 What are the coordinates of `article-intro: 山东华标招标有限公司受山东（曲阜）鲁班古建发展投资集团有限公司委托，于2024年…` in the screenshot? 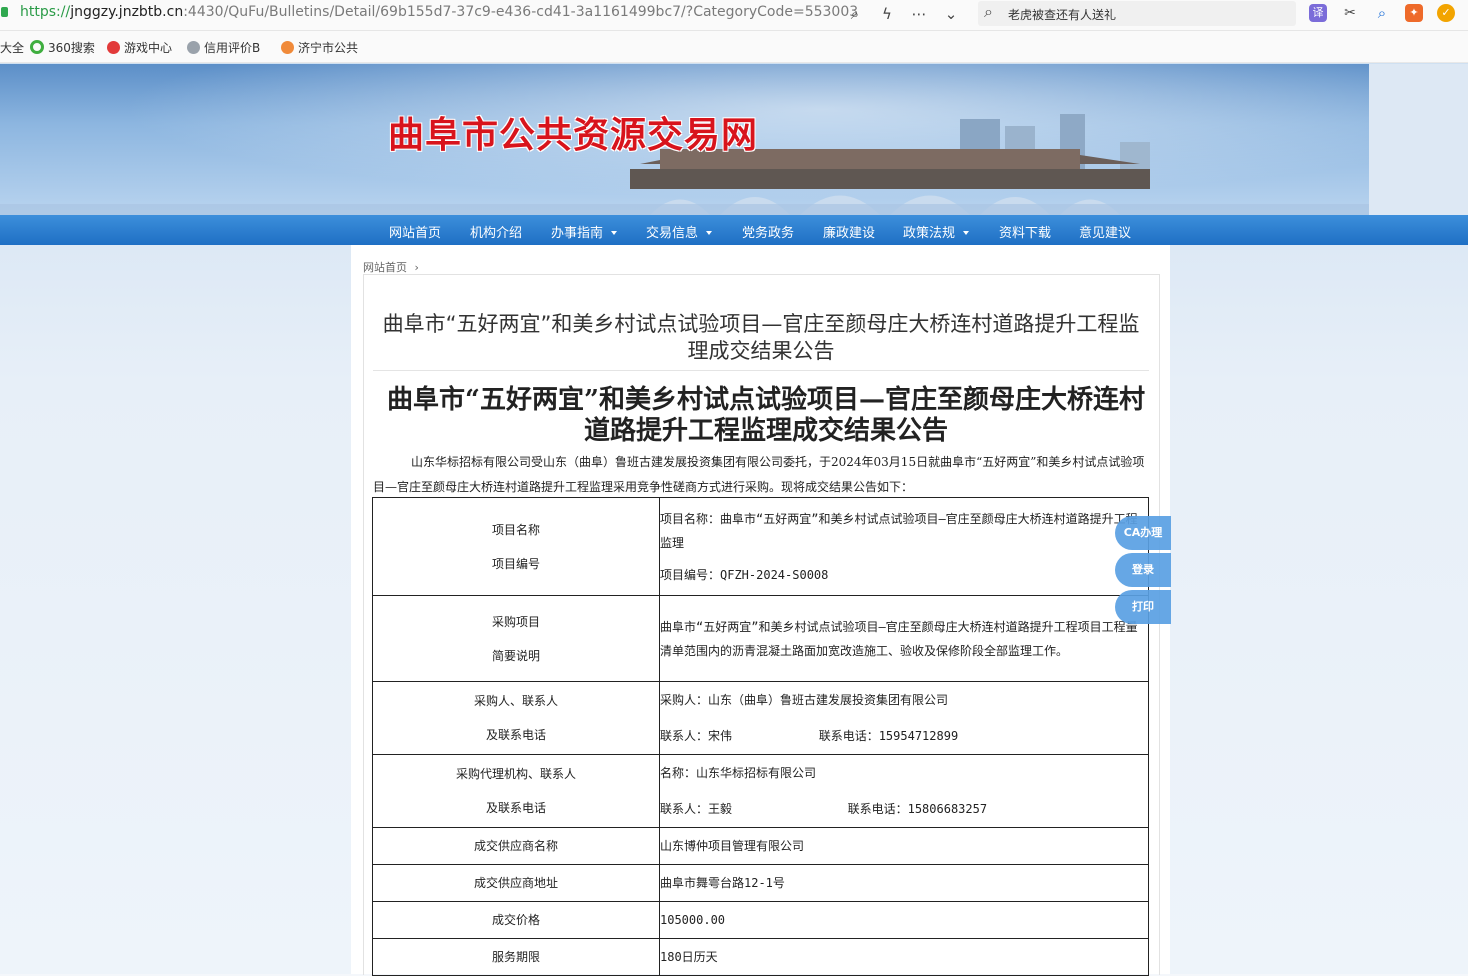 It's located at (759, 474).